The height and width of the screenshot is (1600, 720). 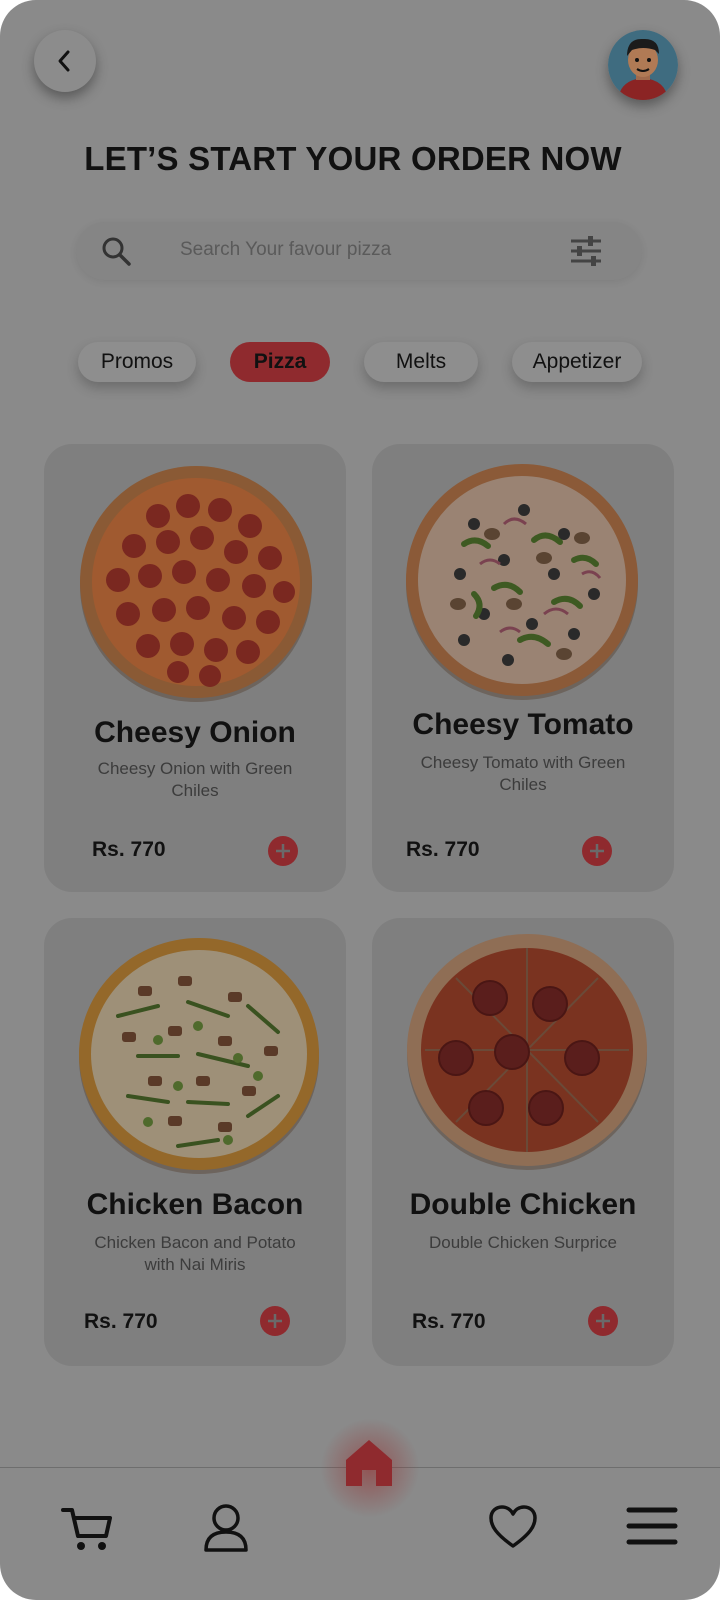 I want to click on search-bar: Search Your favour pizza, so click(x=359, y=251).